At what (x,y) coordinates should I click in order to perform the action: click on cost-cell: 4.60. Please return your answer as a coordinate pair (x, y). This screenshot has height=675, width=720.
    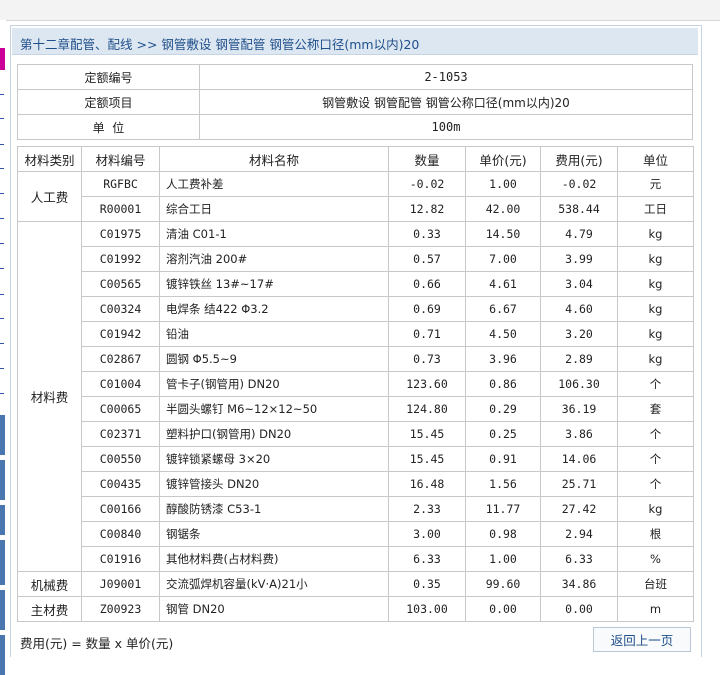
    Looking at the image, I should click on (579, 309).